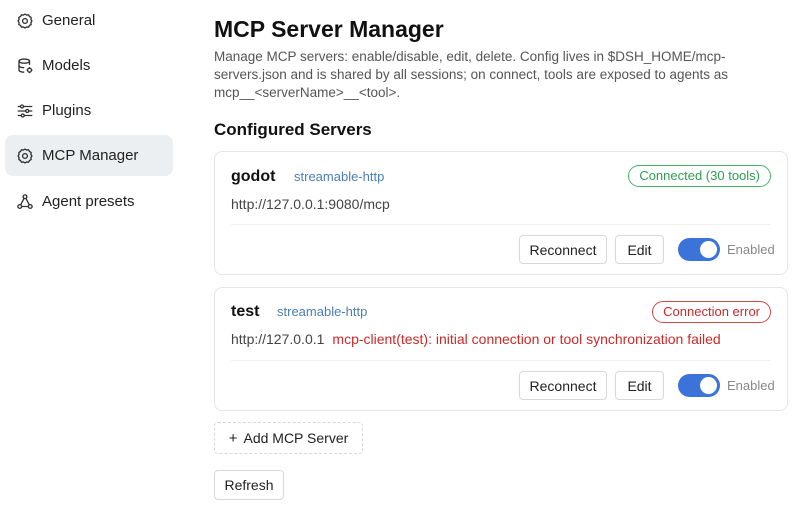  Describe the element at coordinates (25, 66) in the screenshot. I see `database-icon` at that location.